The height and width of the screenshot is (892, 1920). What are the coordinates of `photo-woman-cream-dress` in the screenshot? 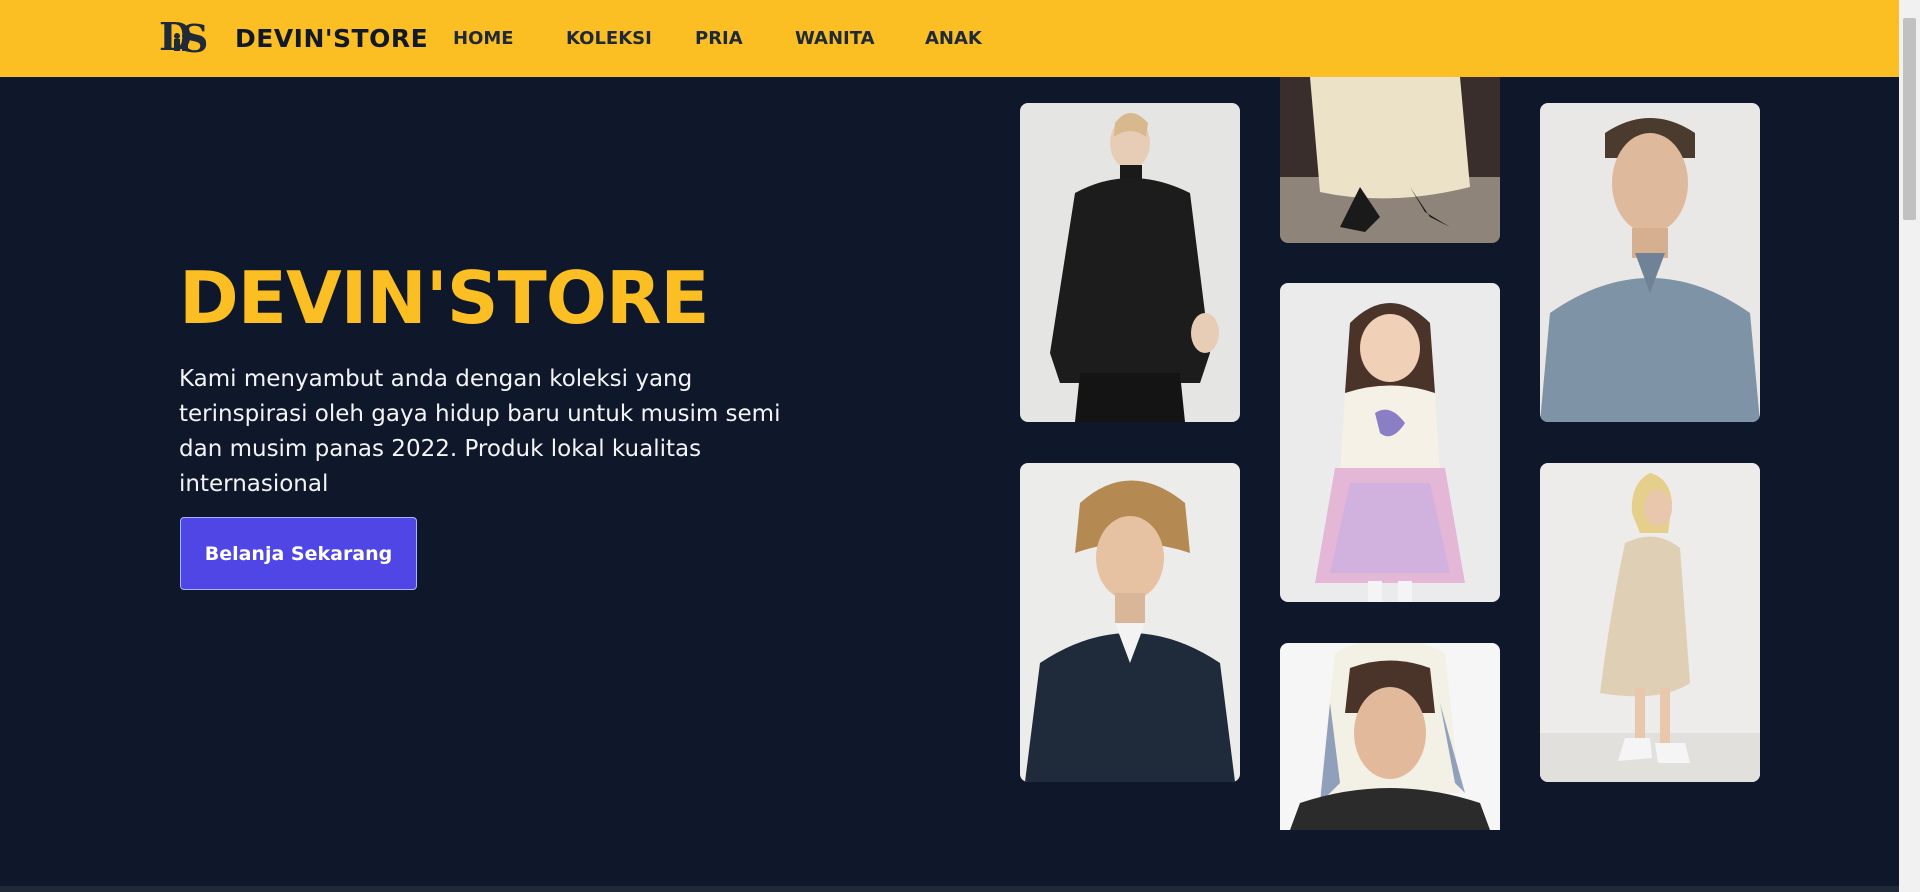 It's located at (1390, 160).